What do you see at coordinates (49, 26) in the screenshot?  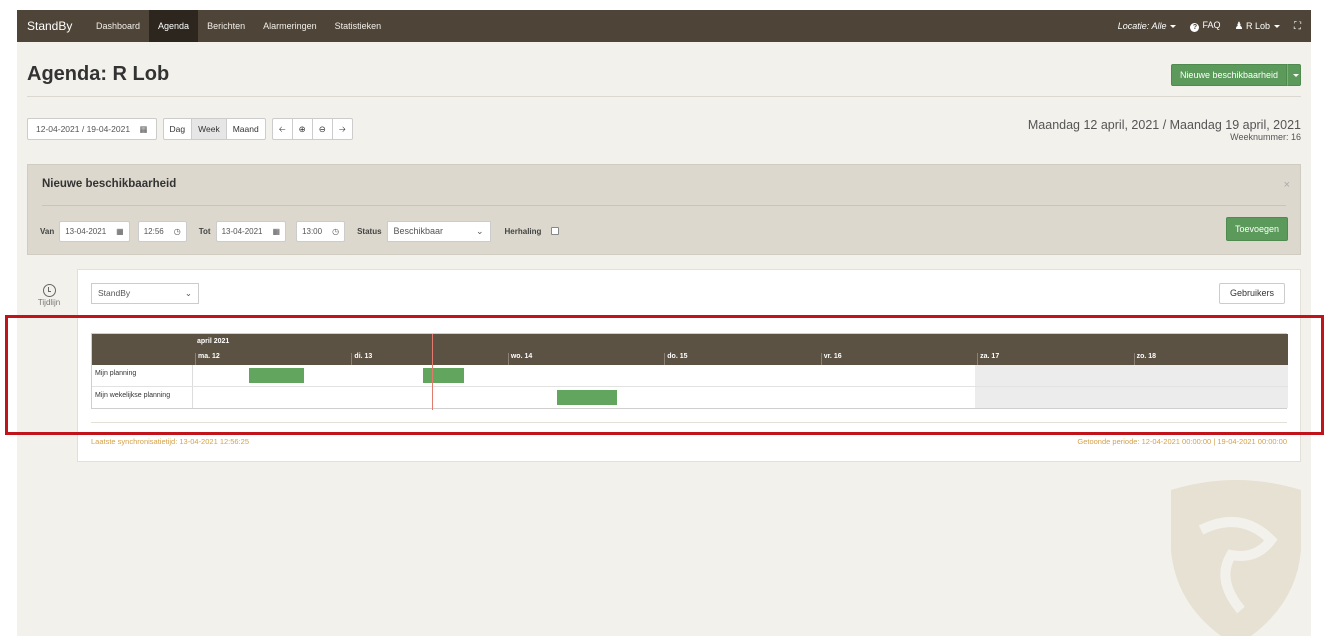 I see `brand-logo: StandBy` at bounding box center [49, 26].